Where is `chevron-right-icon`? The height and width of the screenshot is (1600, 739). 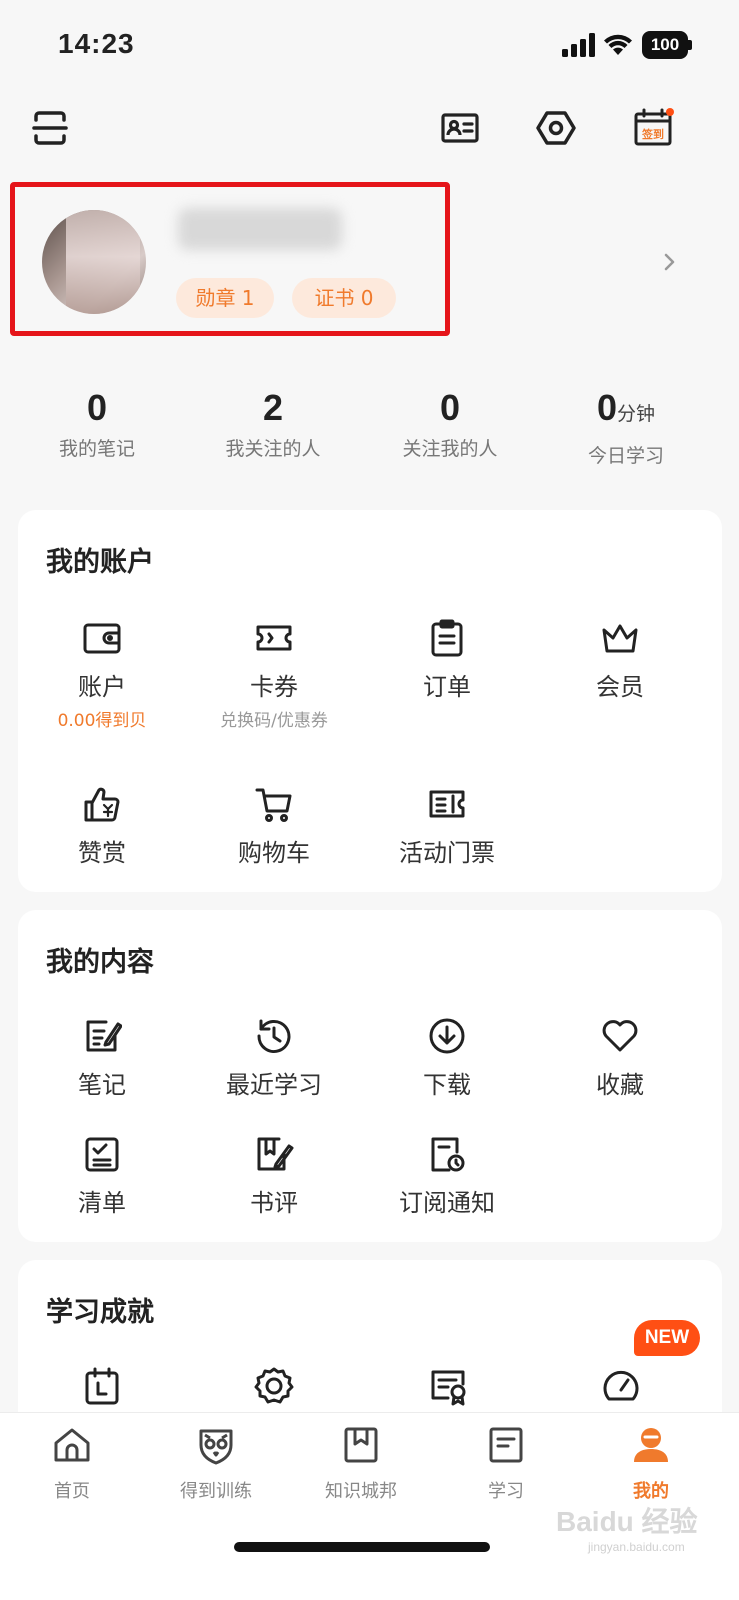 chevron-right-icon is located at coordinates (670, 262).